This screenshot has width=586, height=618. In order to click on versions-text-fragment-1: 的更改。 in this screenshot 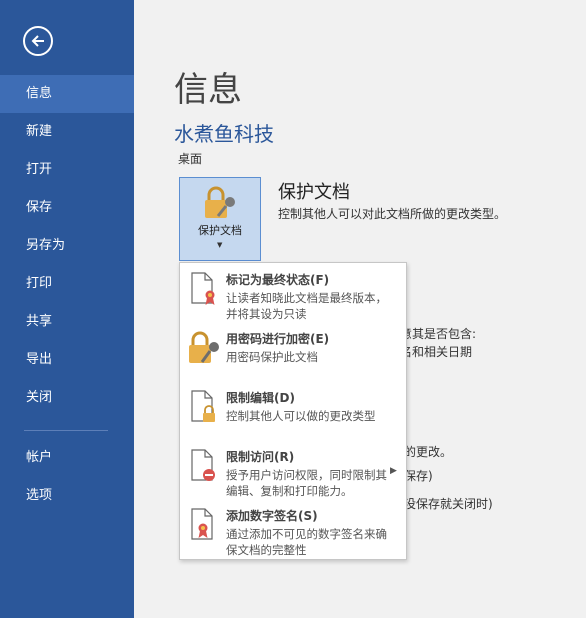, I will do `click(428, 452)`.